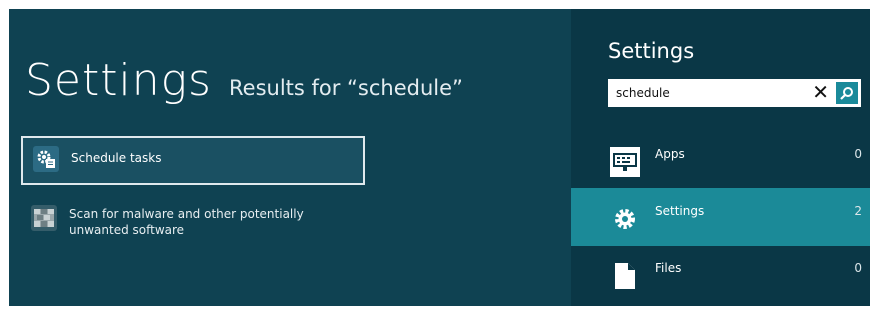  Describe the element at coordinates (643, 93) in the screenshot. I see `search-input: schedule` at that location.